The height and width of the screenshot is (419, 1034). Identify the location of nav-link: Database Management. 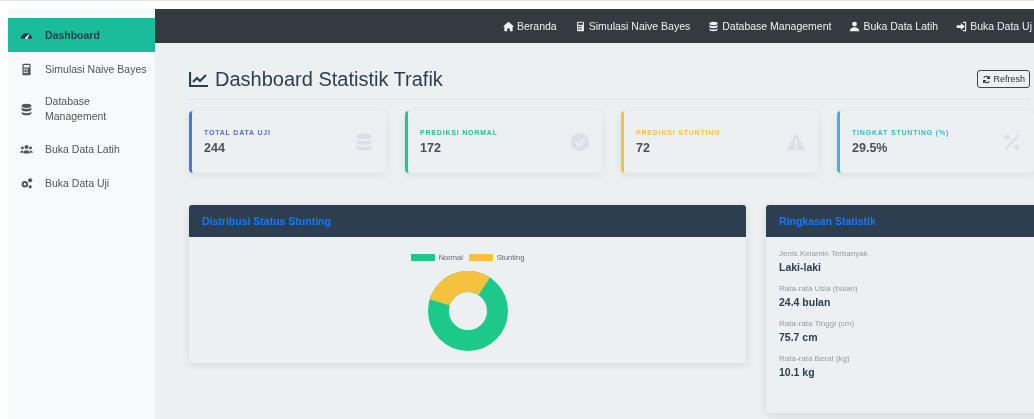
(770, 26).